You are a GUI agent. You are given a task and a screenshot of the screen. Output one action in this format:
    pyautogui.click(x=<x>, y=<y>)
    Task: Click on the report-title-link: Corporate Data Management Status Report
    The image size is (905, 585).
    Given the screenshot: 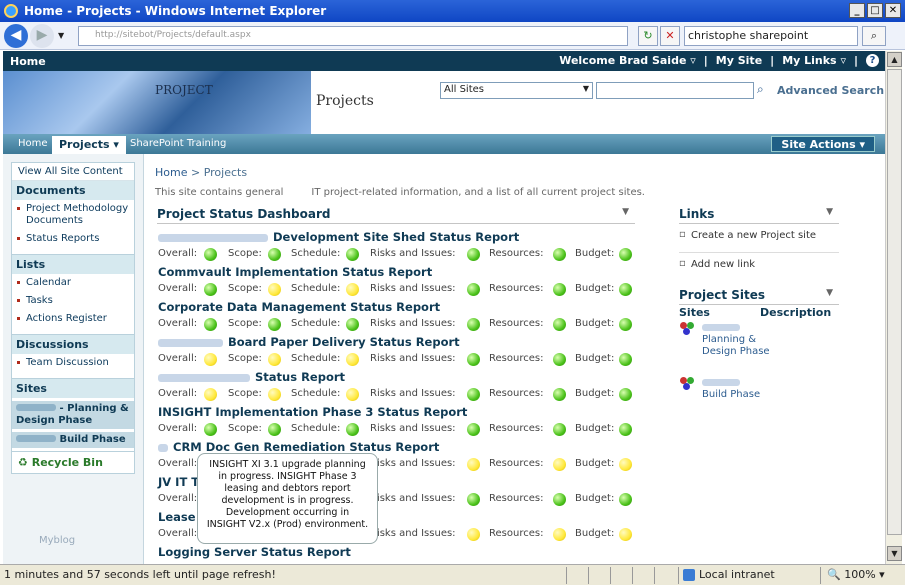 What is the action you would take?
    pyautogui.click(x=398, y=307)
    